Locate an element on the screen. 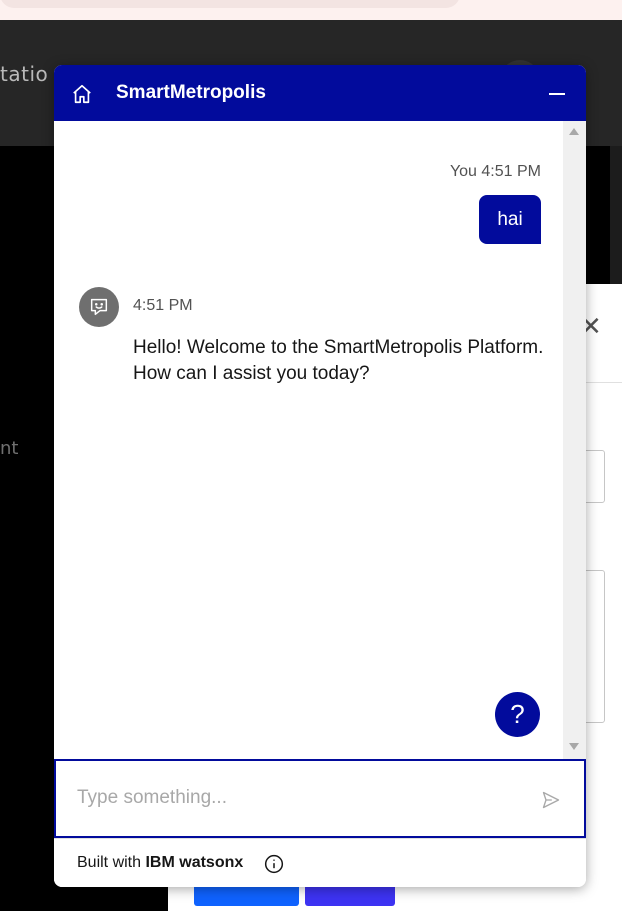 The width and height of the screenshot is (622, 911). chat-title: SmartMetropolis is located at coordinates (191, 92).